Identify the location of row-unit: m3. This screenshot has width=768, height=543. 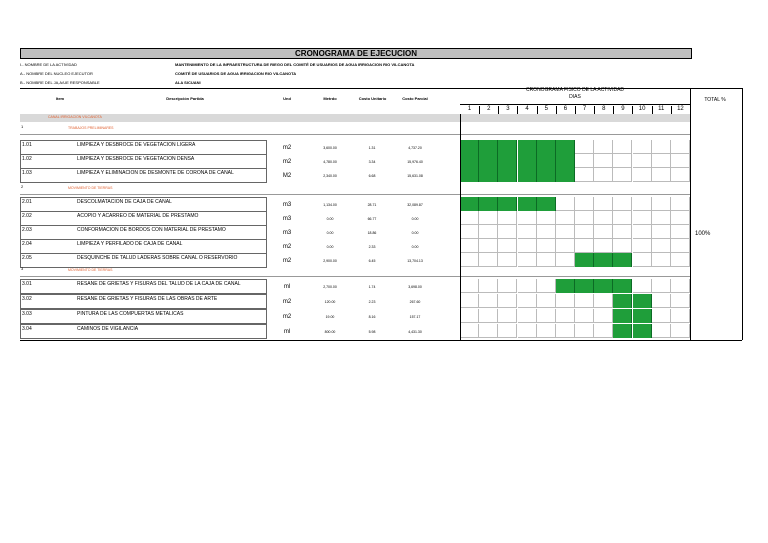
(287, 233).